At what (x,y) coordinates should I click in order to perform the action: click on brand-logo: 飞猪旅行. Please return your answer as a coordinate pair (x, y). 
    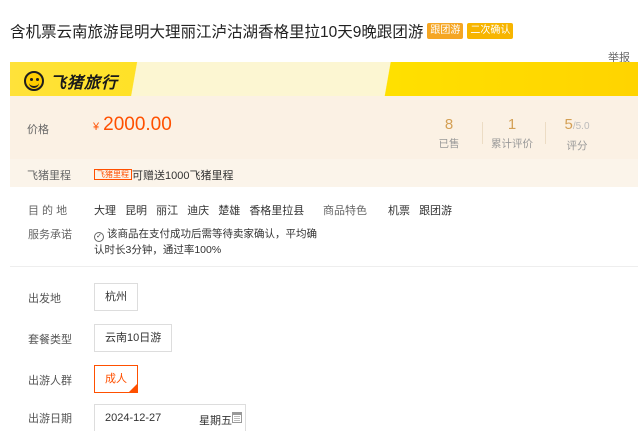
    Looking at the image, I should click on (71, 81).